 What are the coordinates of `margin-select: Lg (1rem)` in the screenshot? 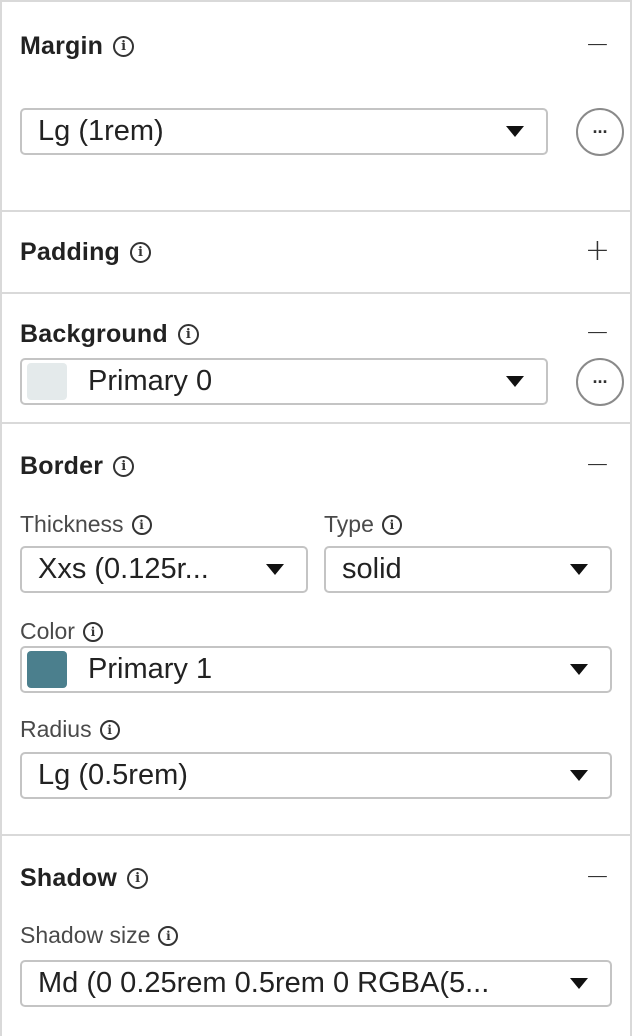 It's located at (284, 131).